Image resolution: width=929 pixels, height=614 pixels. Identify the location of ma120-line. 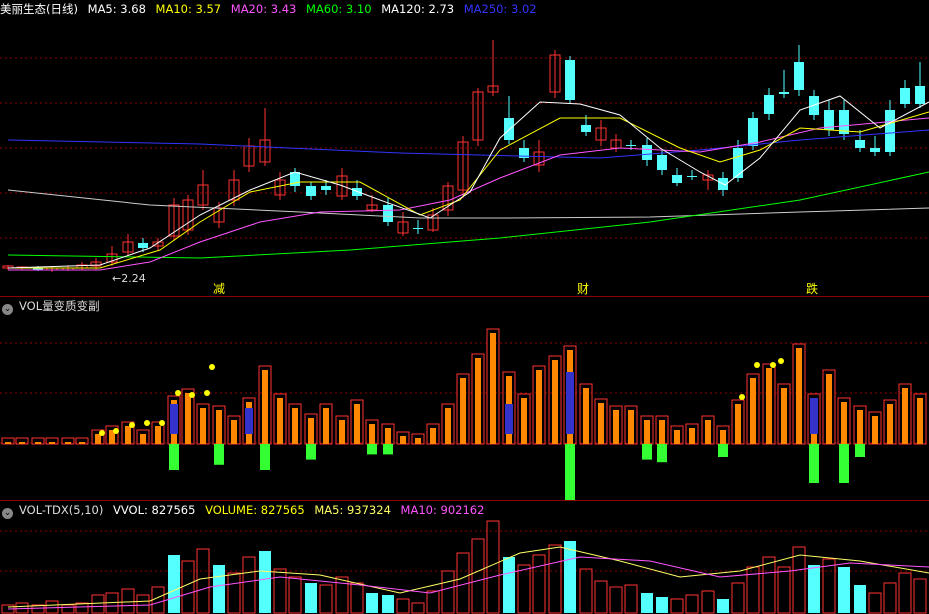
(468, 204).